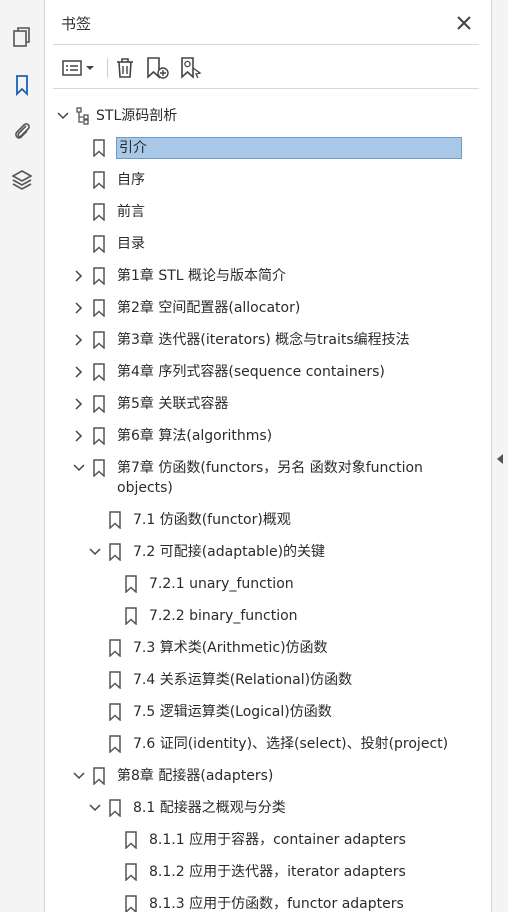 The image size is (508, 912). What do you see at coordinates (263, 68) in the screenshot?
I see `bookmarks-toolbar` at bounding box center [263, 68].